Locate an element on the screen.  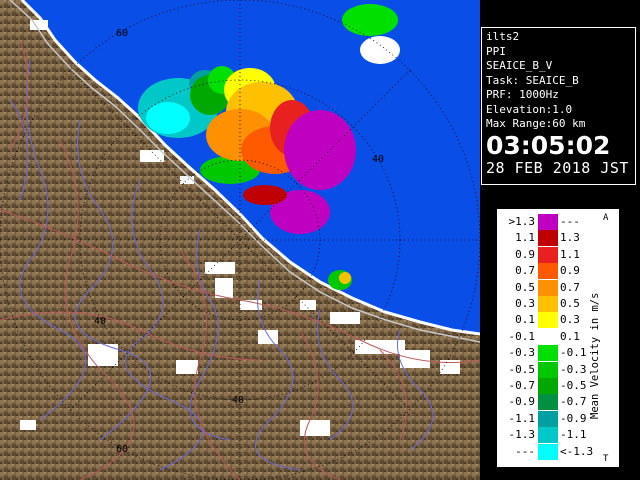
prf-value: PRF: 1000Hz is located at coordinates (522, 94).